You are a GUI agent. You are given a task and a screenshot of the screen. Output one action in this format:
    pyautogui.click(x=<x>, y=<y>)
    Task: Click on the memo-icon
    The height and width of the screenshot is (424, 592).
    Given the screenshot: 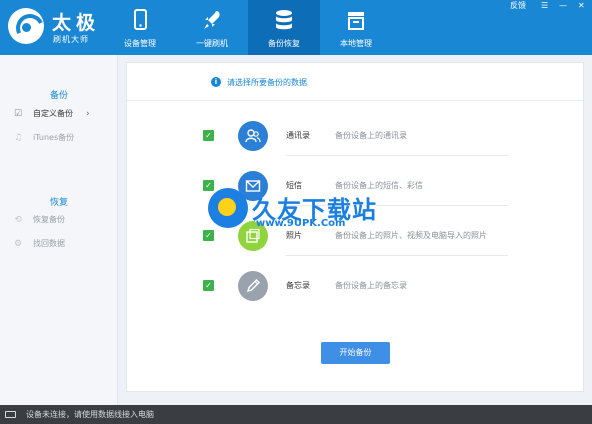 What is the action you would take?
    pyautogui.click(x=253, y=286)
    